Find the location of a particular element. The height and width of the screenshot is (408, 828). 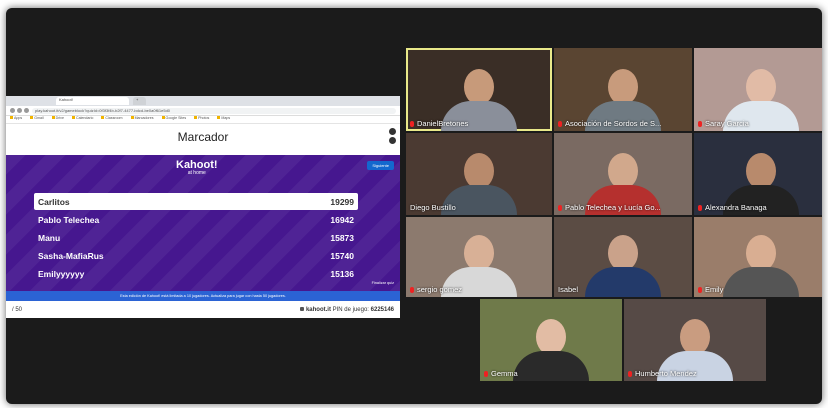

participant-video: Diego Bustillo is located at coordinates (479, 174).